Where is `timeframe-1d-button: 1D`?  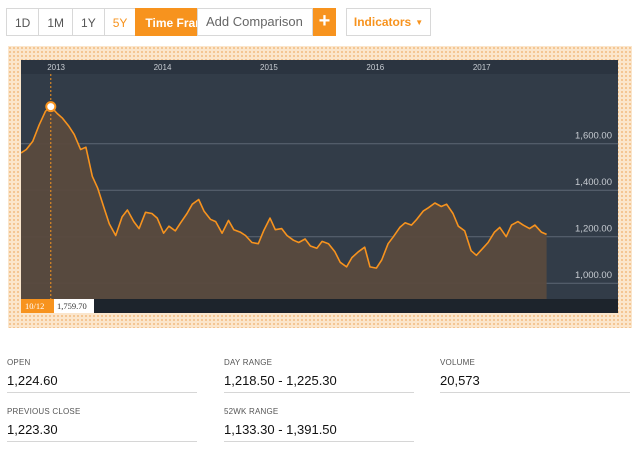
timeframe-1d-button: 1D is located at coordinates (22, 22).